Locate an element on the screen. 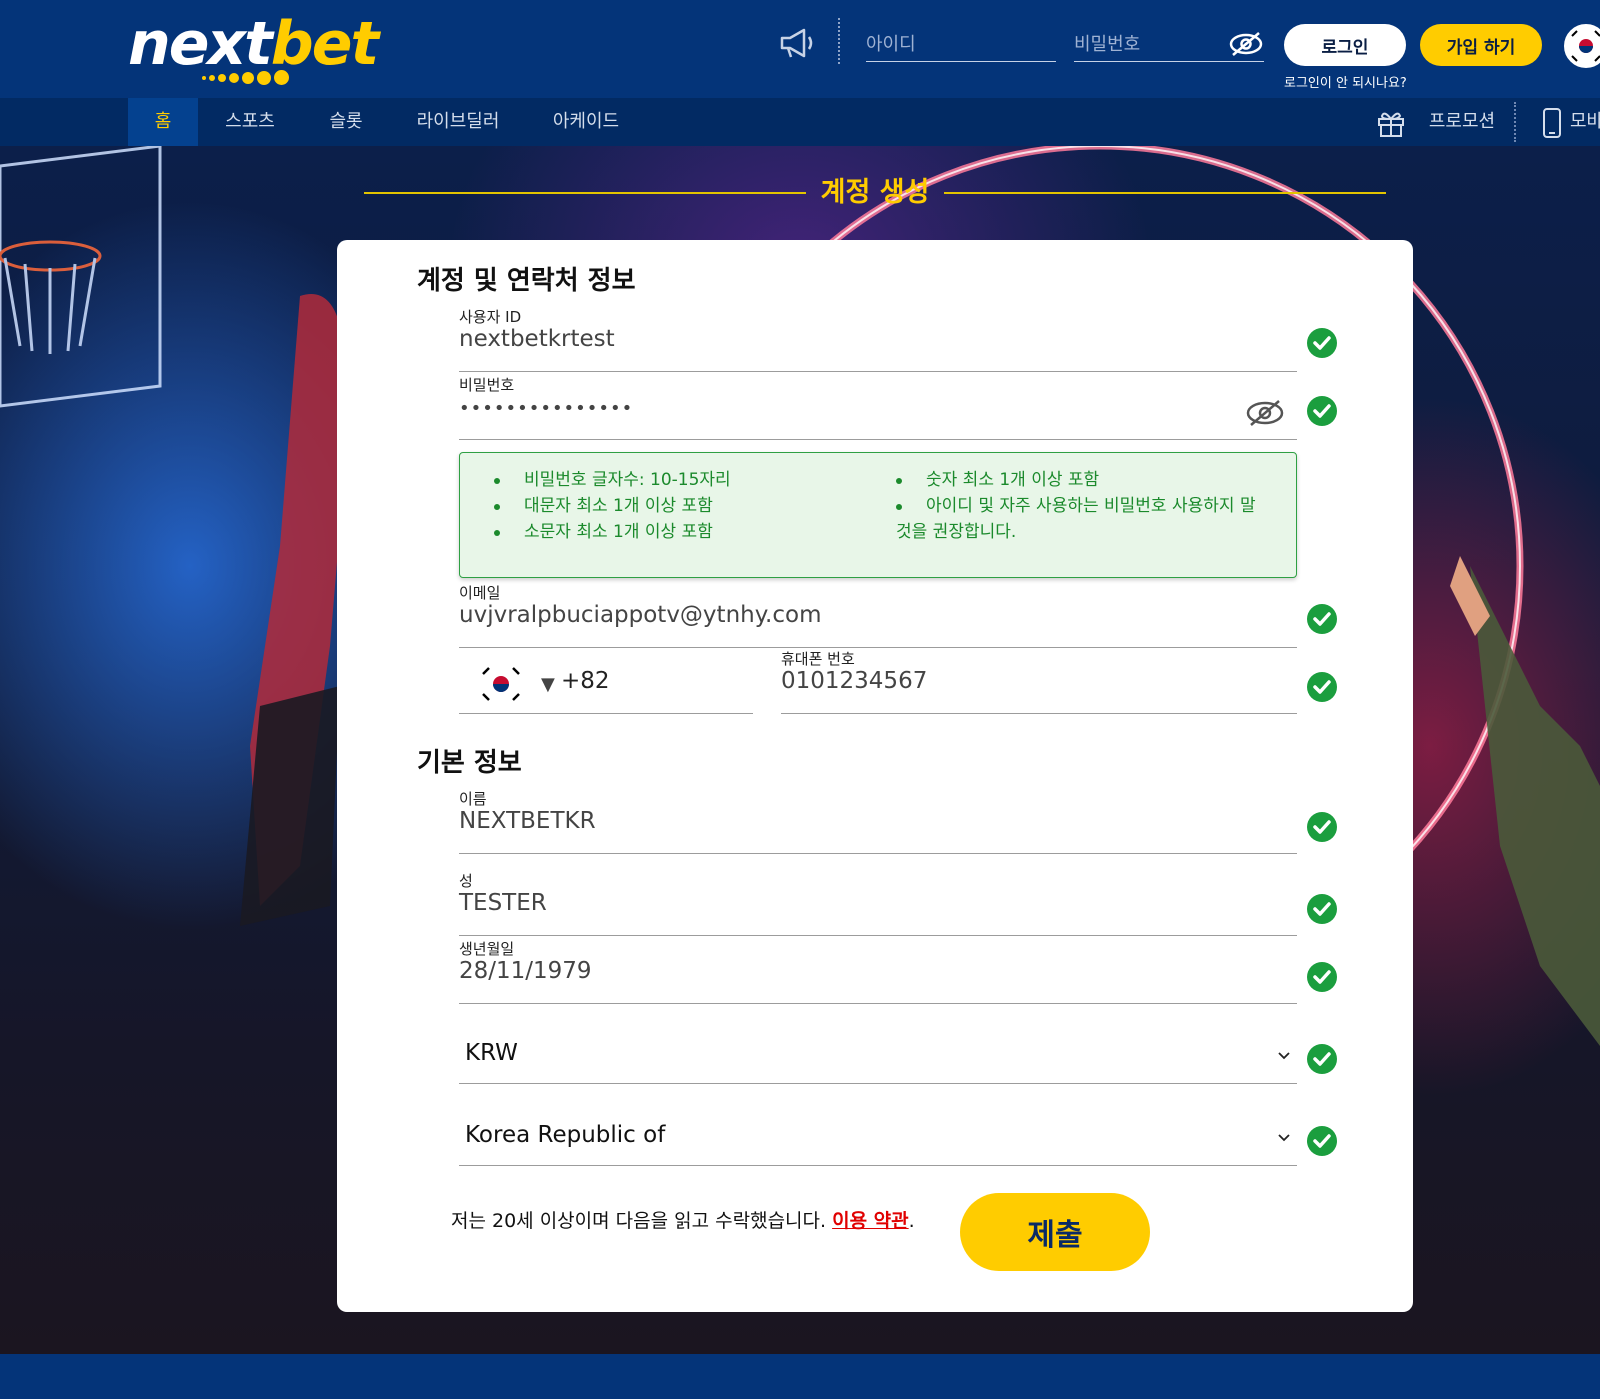 Image resolution: width=1600 pixels, height=1399 pixels. email-label: 이메일 is located at coordinates (480, 593).